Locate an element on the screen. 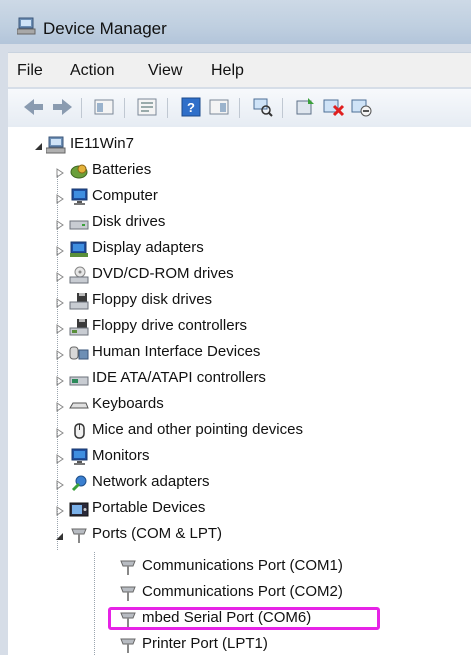  tree-item-display-adapters: Display adapters is located at coordinates (198, 250).